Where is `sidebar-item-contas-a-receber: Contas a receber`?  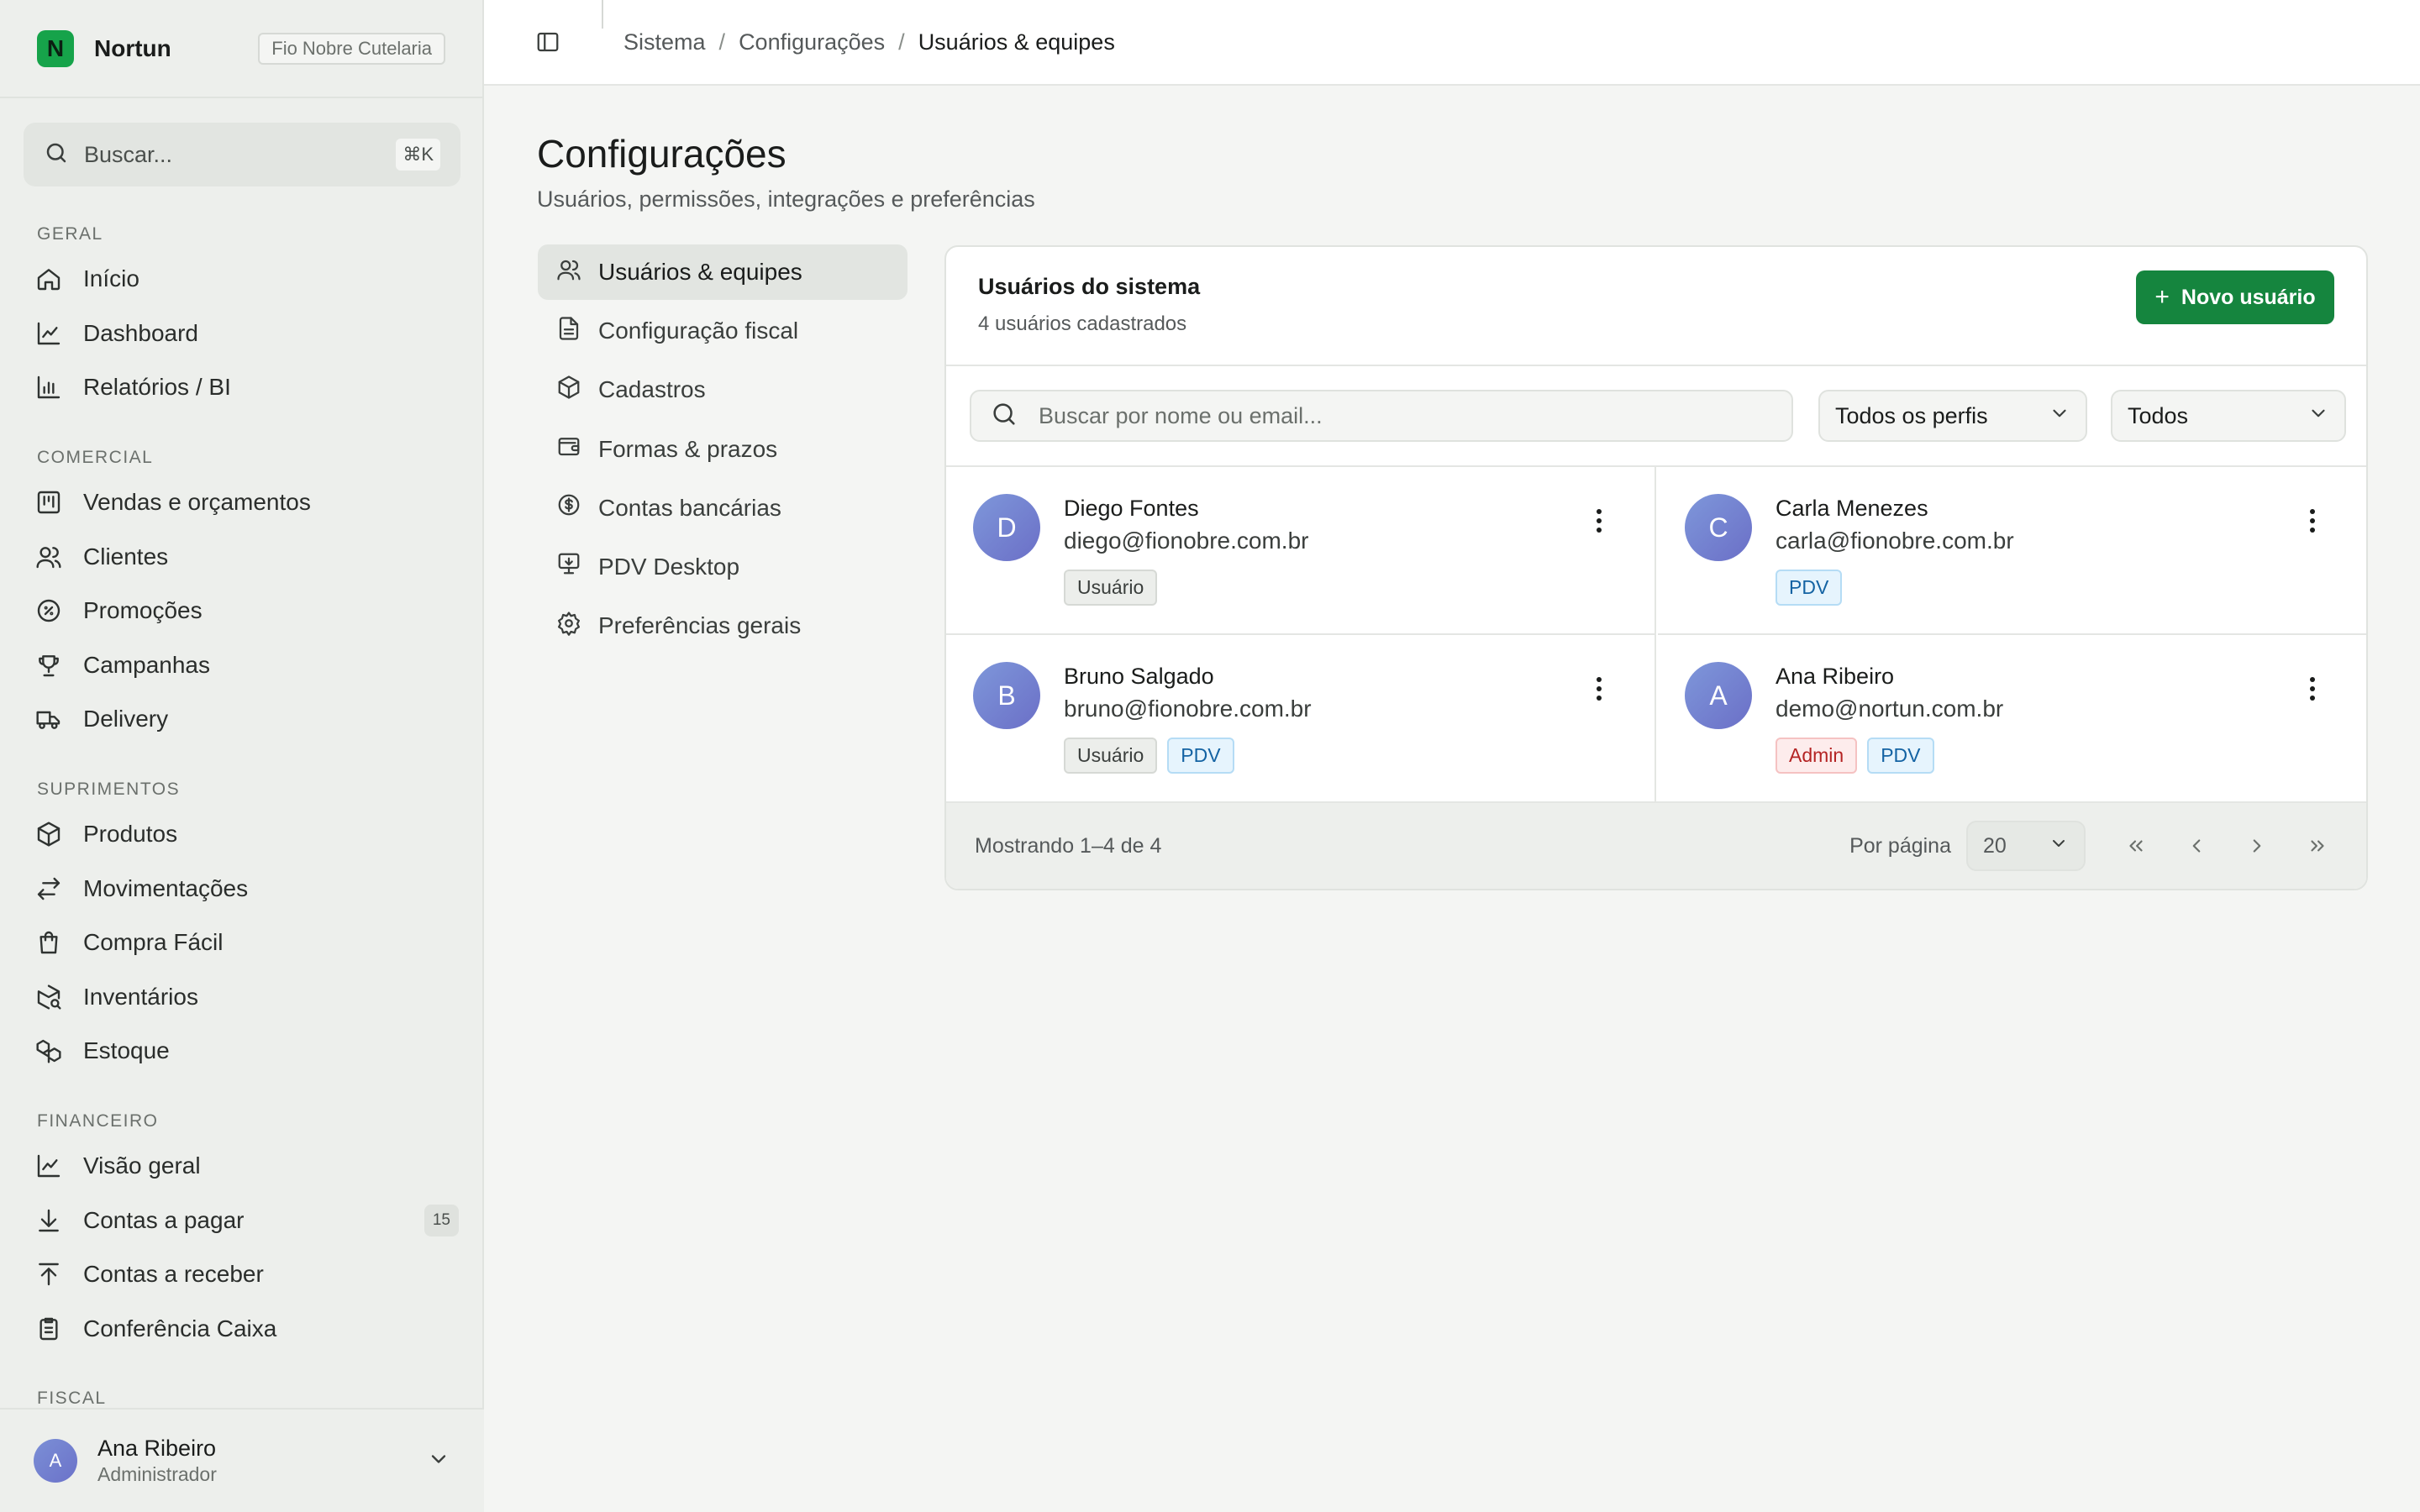 sidebar-item-contas-a-receber: Contas a receber is located at coordinates (242, 1274).